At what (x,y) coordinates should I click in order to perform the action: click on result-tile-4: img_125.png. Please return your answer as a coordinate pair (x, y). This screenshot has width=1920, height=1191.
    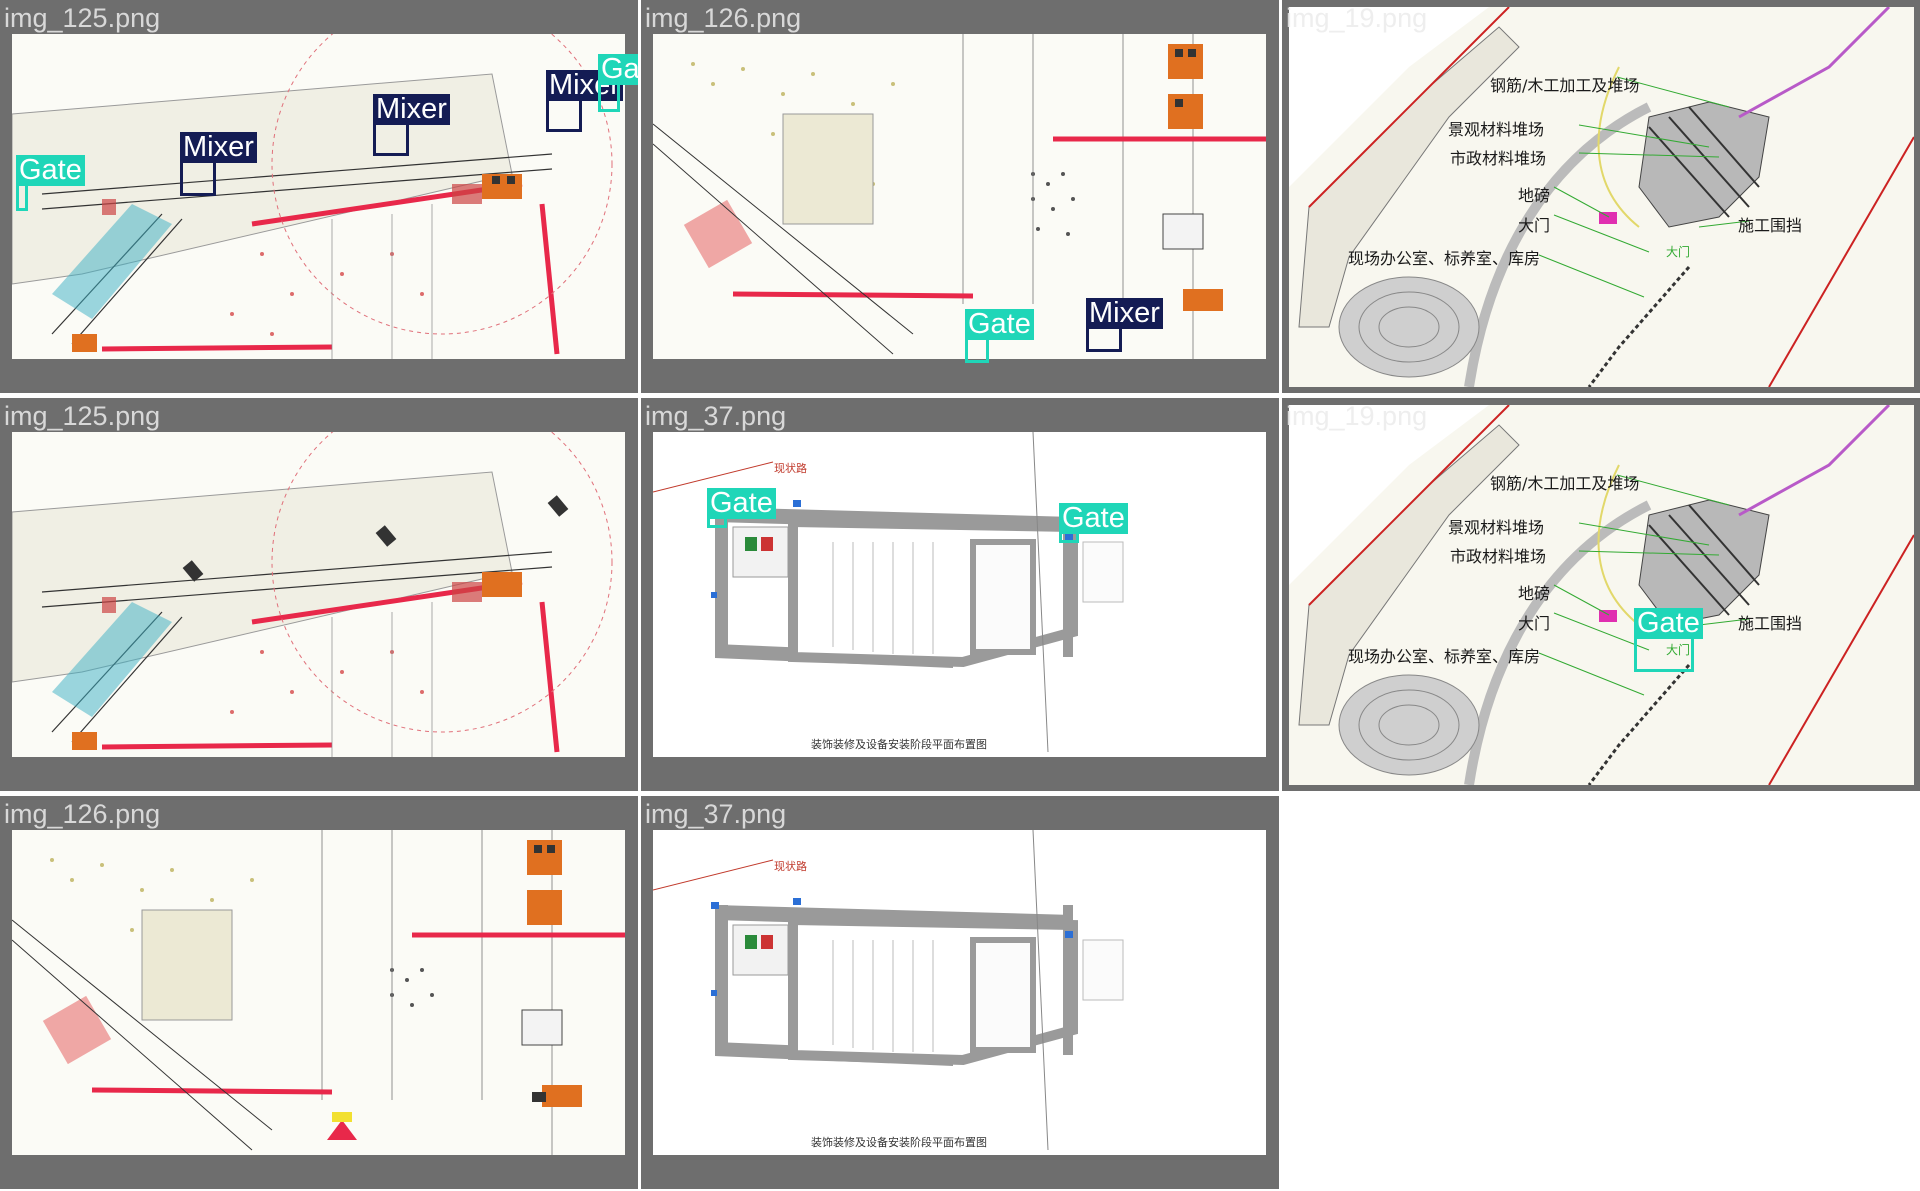
    Looking at the image, I should click on (319, 594).